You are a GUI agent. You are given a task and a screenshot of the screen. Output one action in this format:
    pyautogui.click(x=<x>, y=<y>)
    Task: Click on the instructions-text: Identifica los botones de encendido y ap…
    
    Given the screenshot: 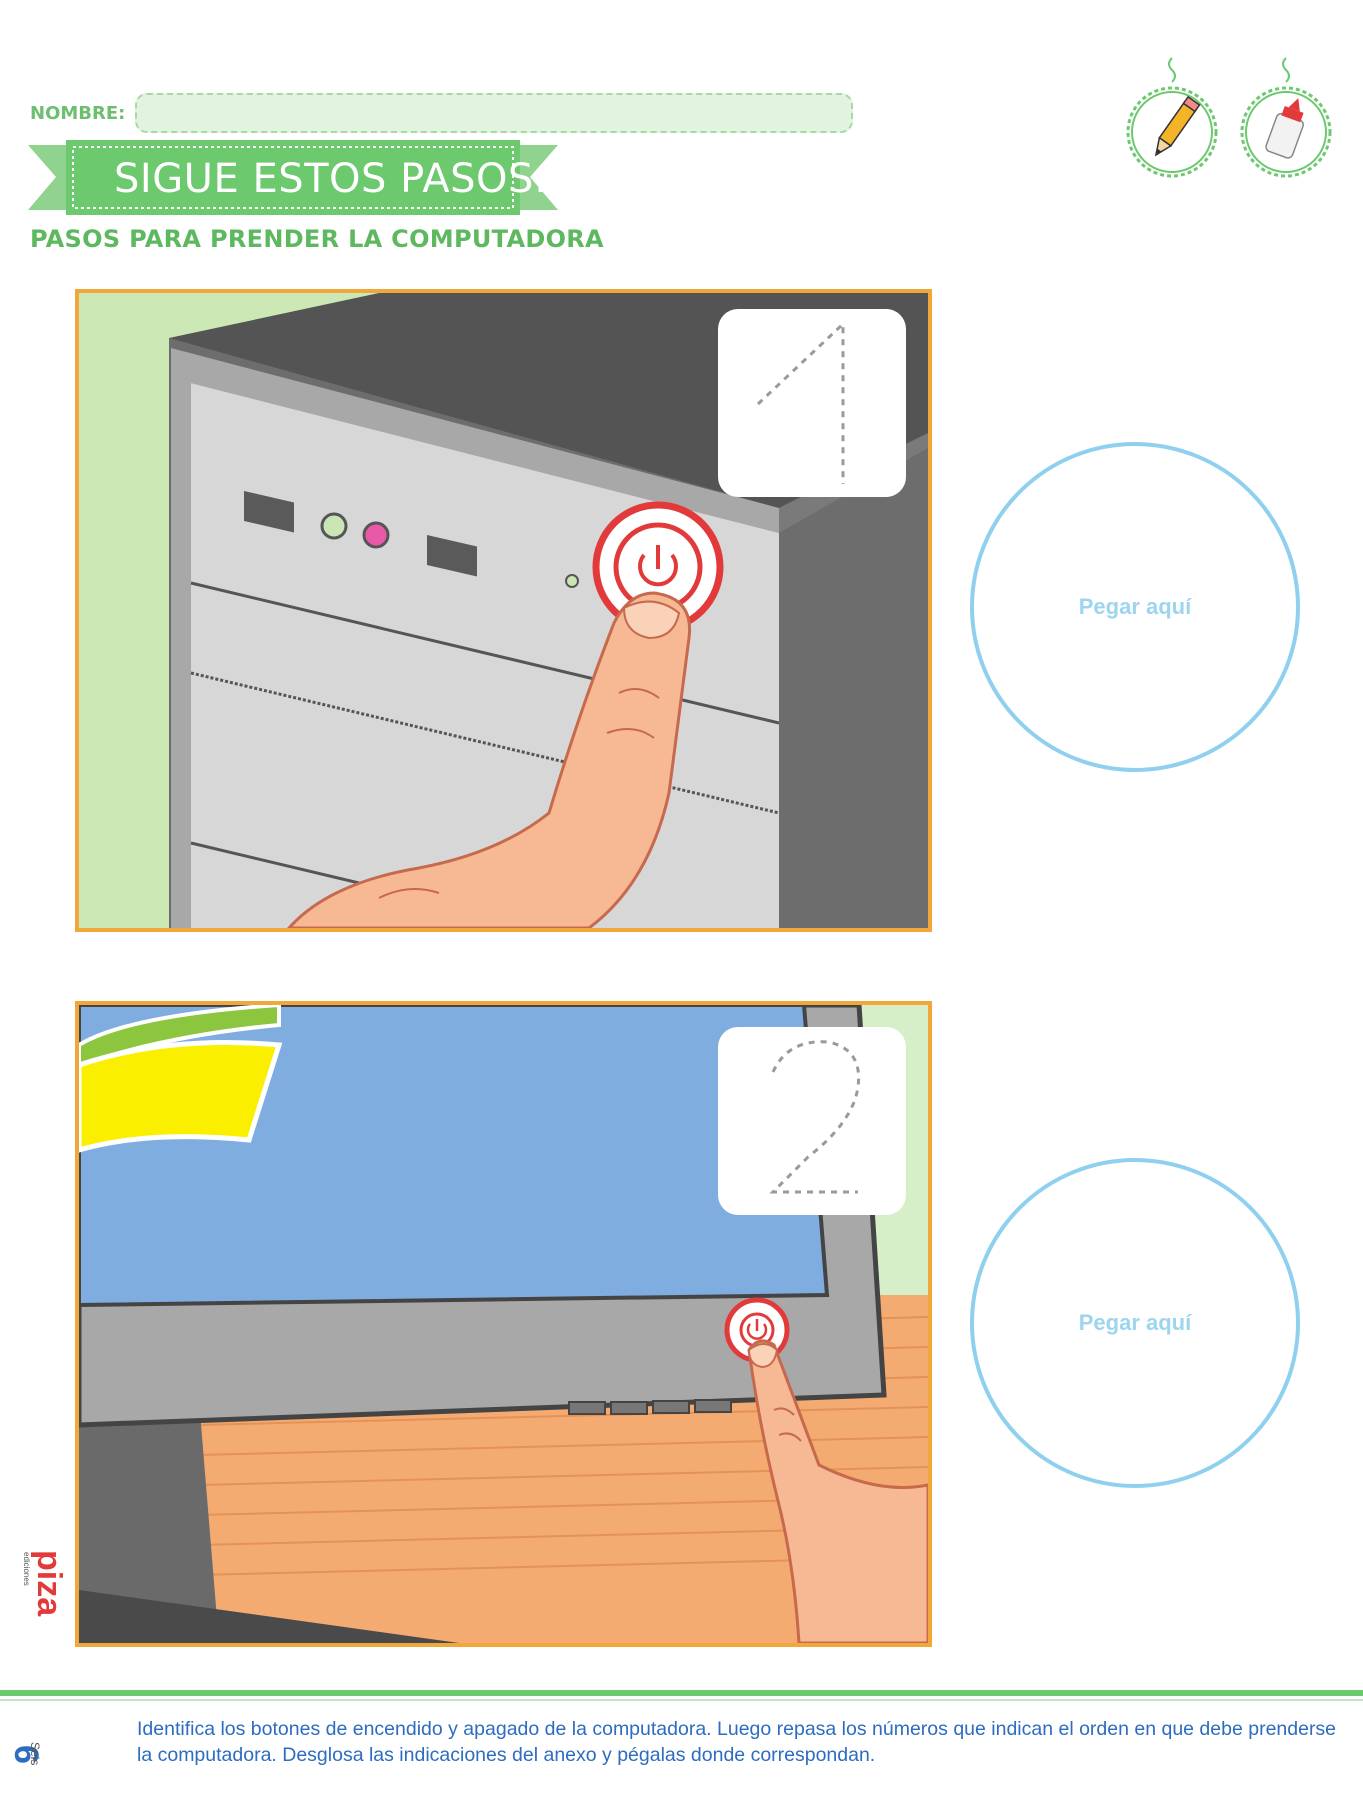 What is the action you would take?
    pyautogui.click(x=737, y=1742)
    